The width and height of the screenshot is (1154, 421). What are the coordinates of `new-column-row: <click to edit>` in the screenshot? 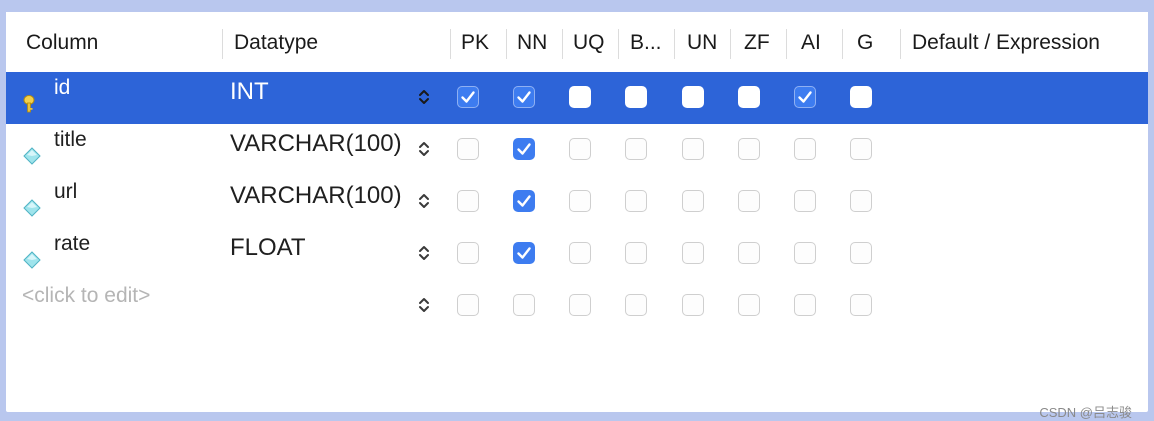 It's located at (577, 306).